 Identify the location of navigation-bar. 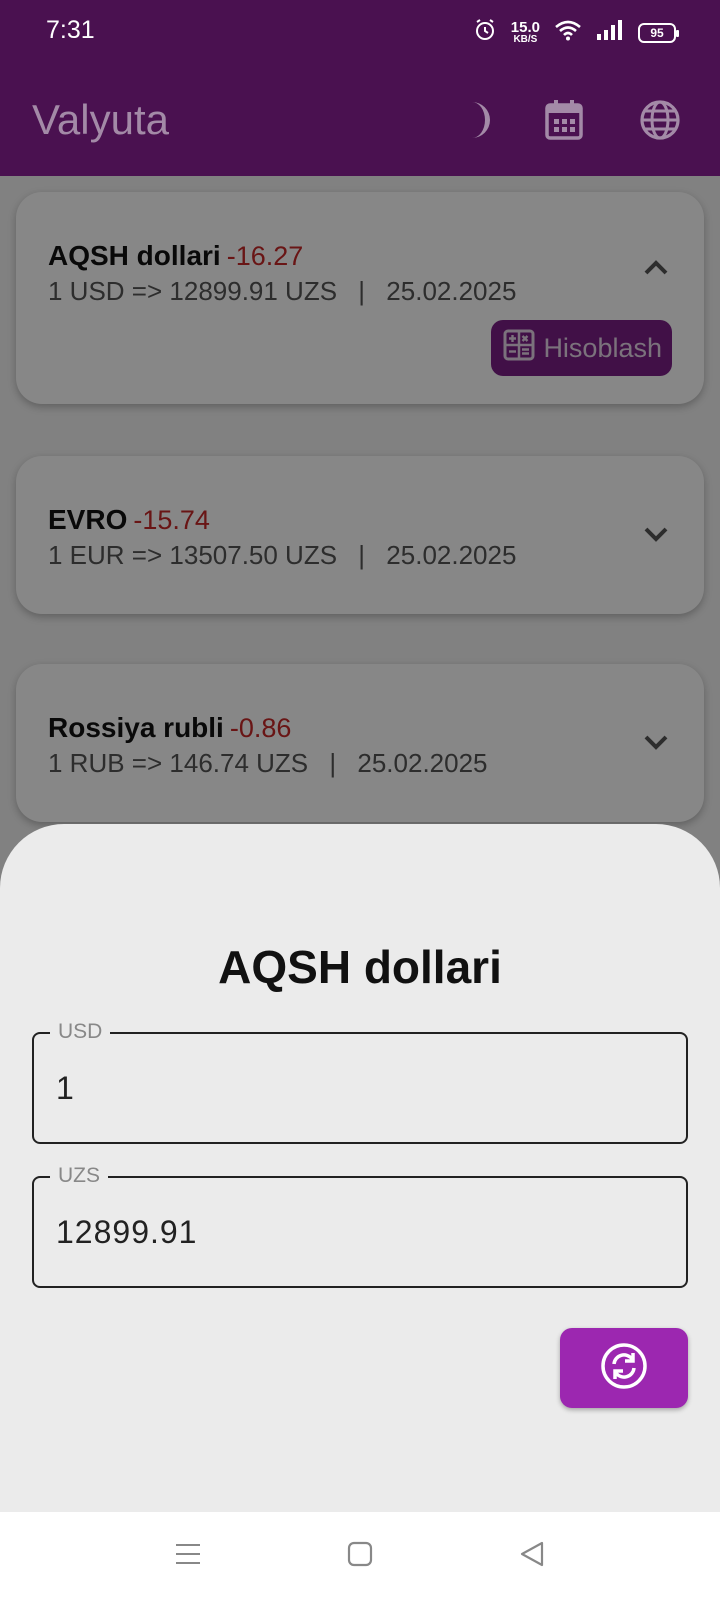
(360, 1556).